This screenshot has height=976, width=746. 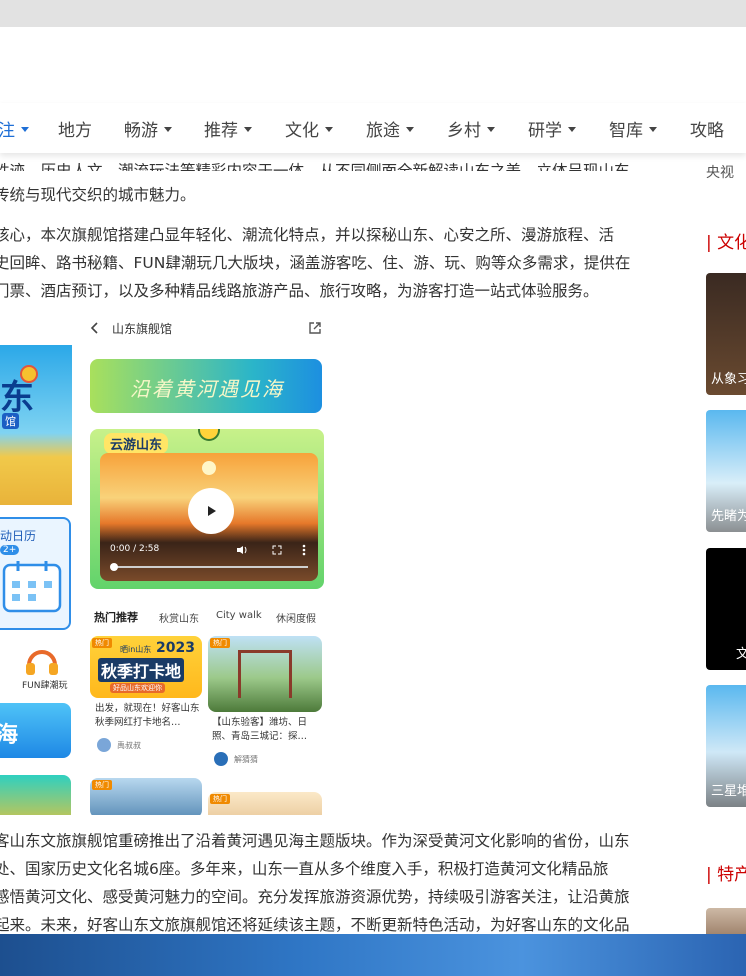 What do you see at coordinates (137, 688) in the screenshot?
I see `poster-bottom: 好品山东欢迎你` at bounding box center [137, 688].